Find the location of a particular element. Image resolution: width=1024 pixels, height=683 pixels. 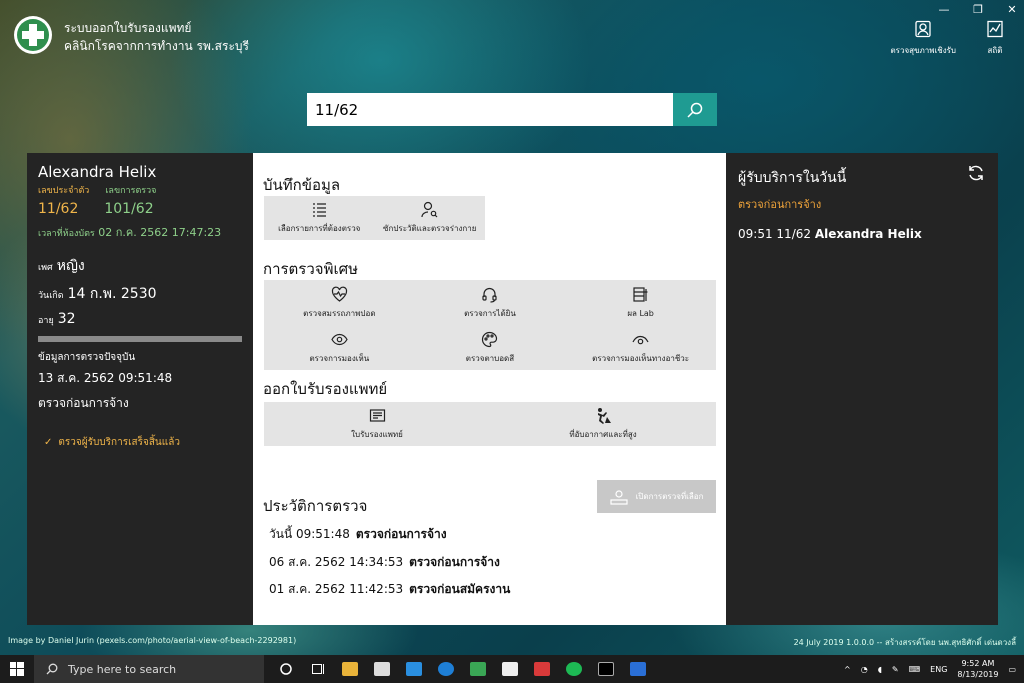

color-blind-test-button: ตรวจตาบอดสี is located at coordinates (490, 347).